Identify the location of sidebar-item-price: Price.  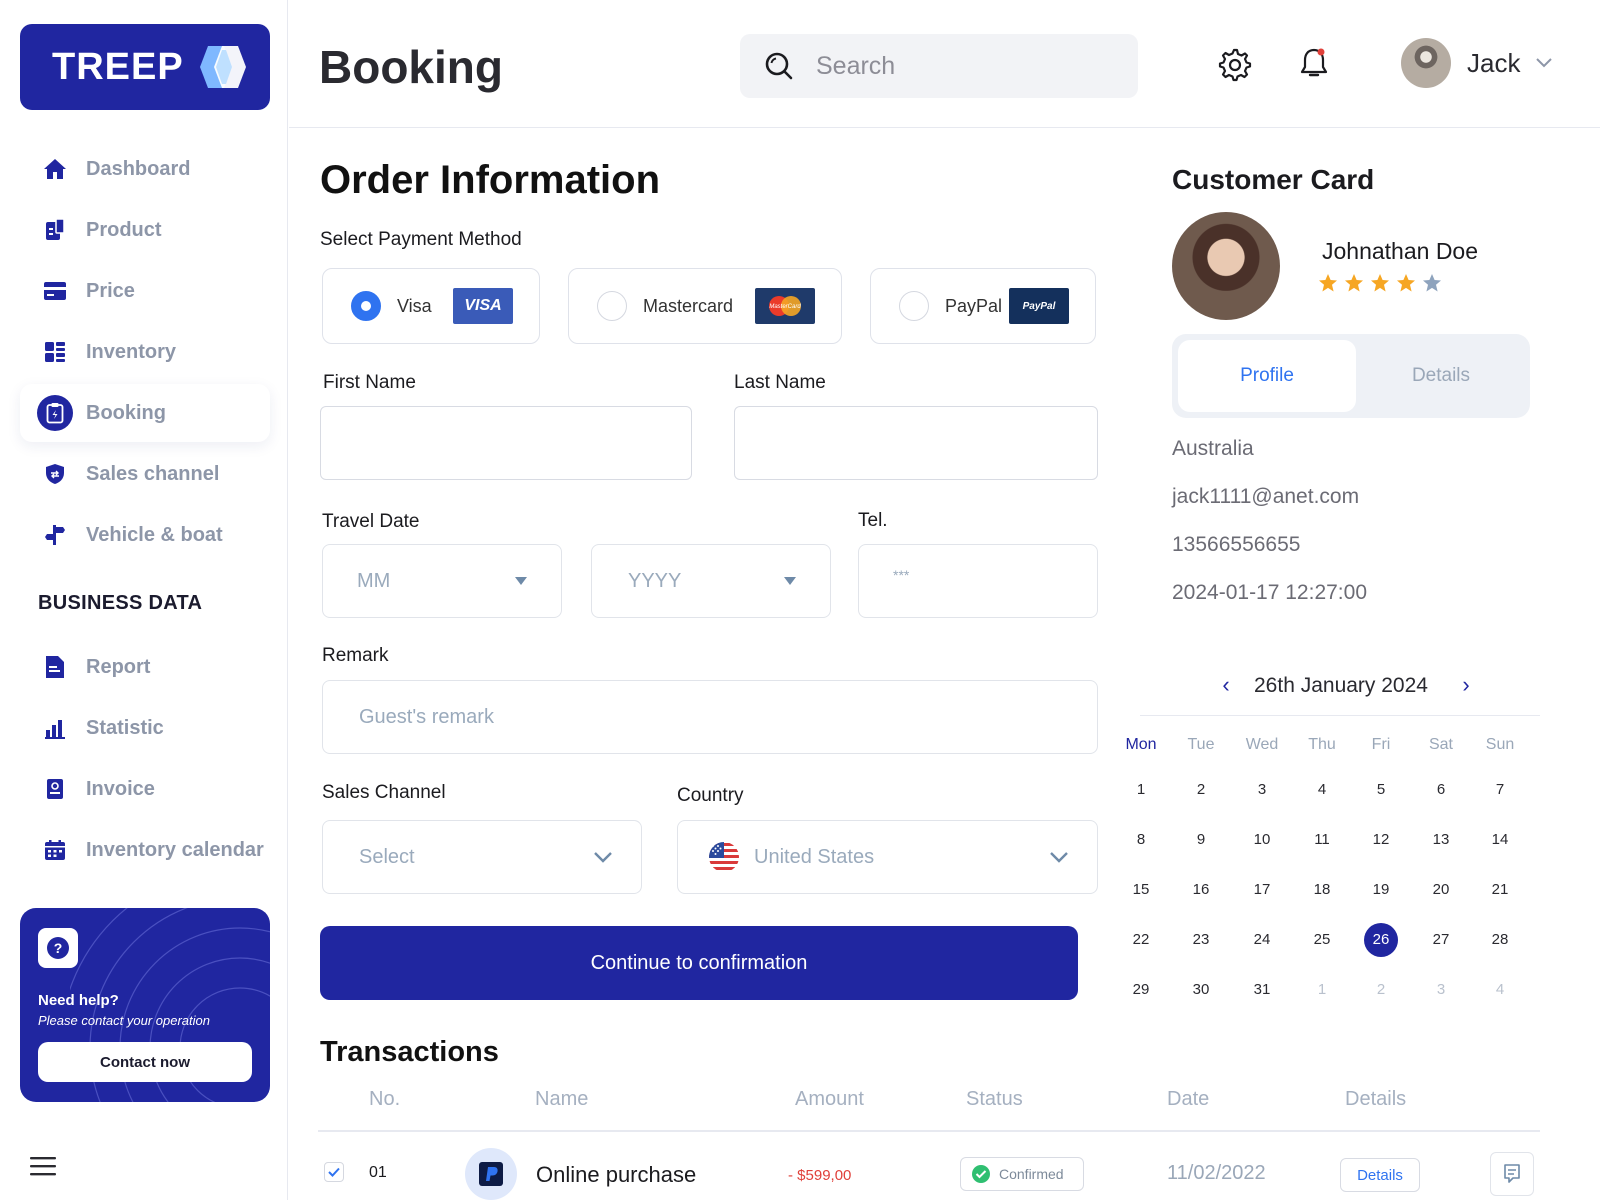
(145, 291).